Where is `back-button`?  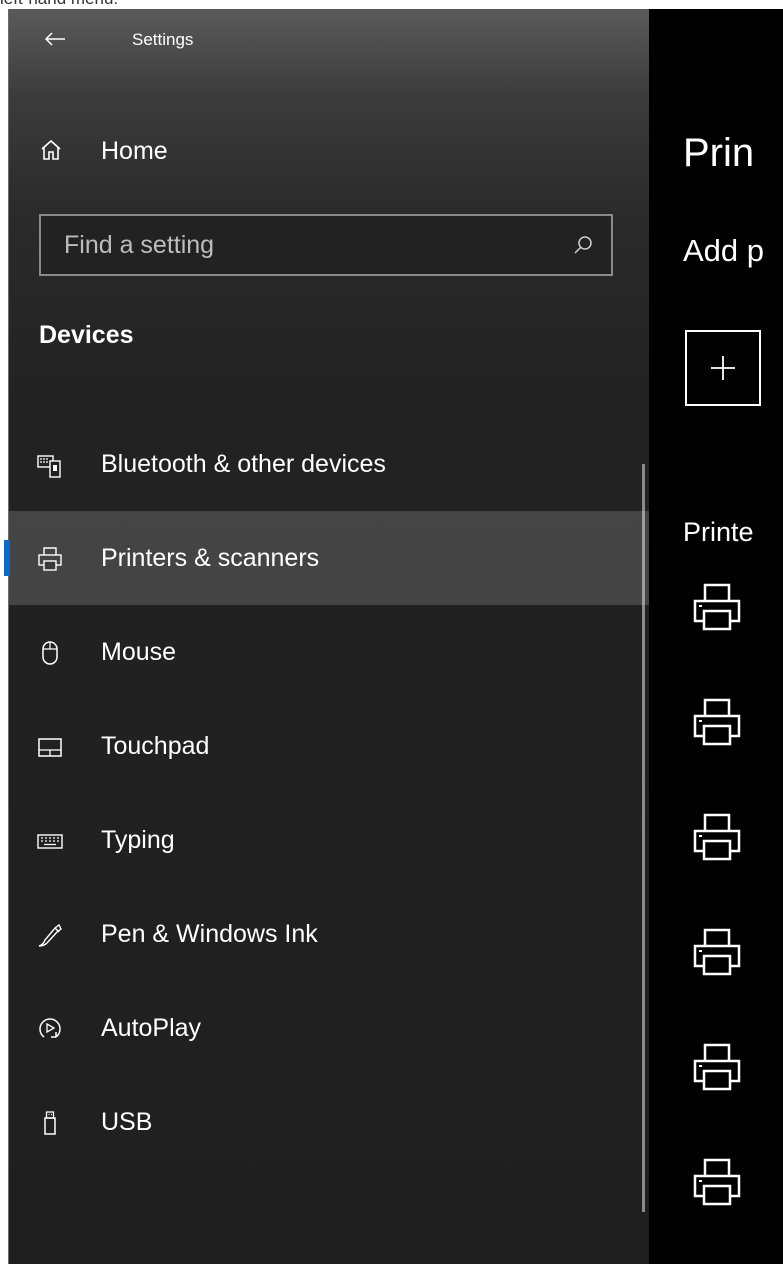
back-button is located at coordinates (55, 39).